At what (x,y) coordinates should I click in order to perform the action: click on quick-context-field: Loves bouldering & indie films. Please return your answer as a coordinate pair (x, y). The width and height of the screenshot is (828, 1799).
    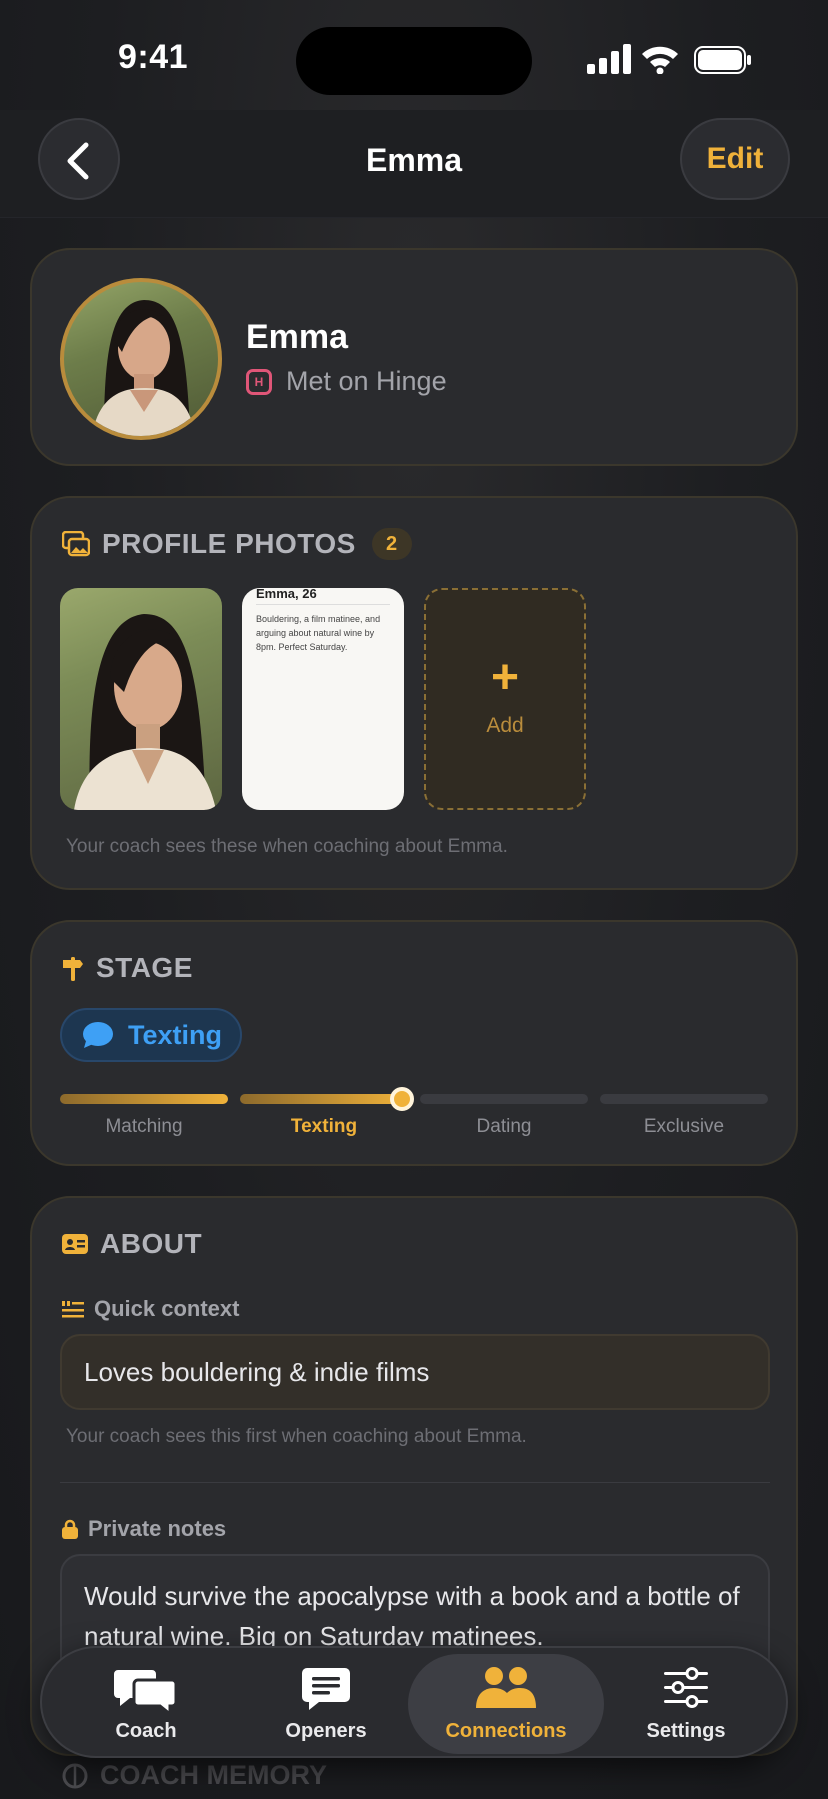
    Looking at the image, I should click on (415, 1372).